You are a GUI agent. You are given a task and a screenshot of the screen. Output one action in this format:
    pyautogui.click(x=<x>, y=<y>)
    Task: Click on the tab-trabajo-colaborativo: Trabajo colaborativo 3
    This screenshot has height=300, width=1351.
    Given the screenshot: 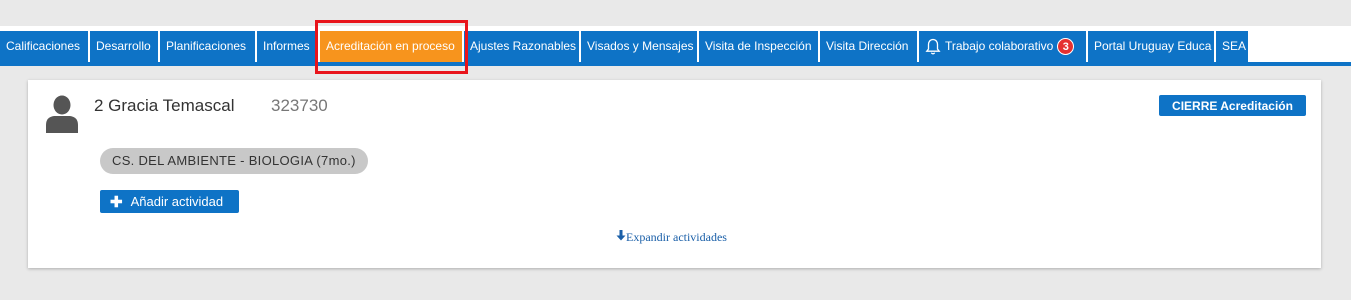 What is the action you would take?
    pyautogui.click(x=1002, y=46)
    